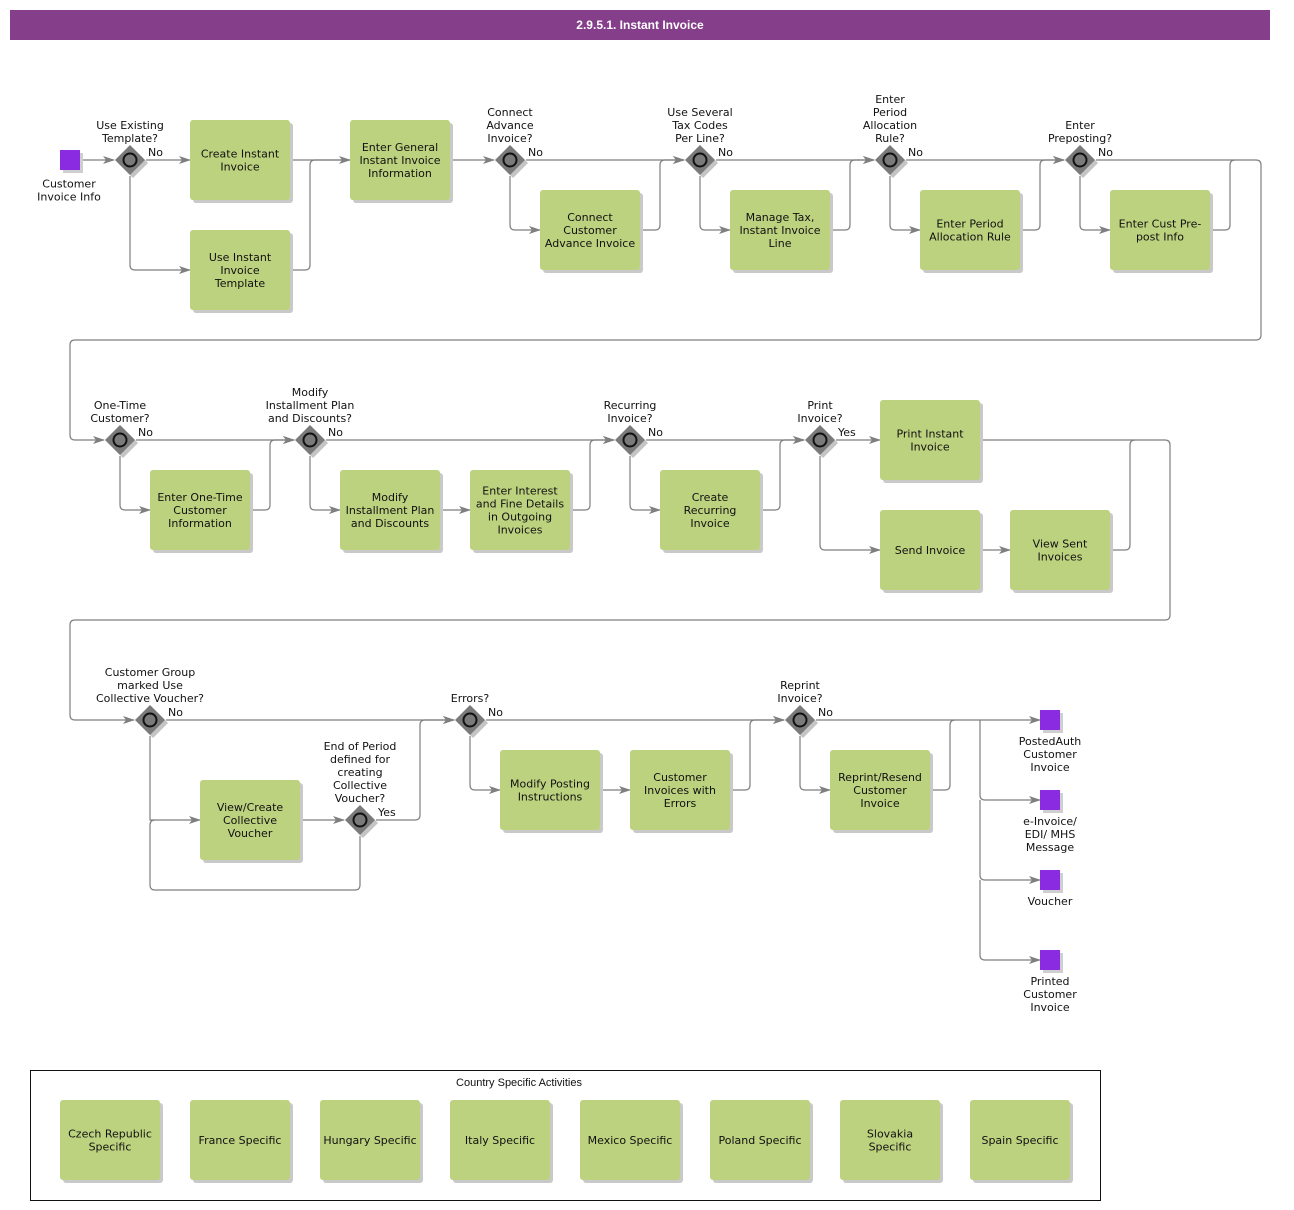  What do you see at coordinates (310, 392) in the screenshot?
I see `gateway-question-line: Modify` at bounding box center [310, 392].